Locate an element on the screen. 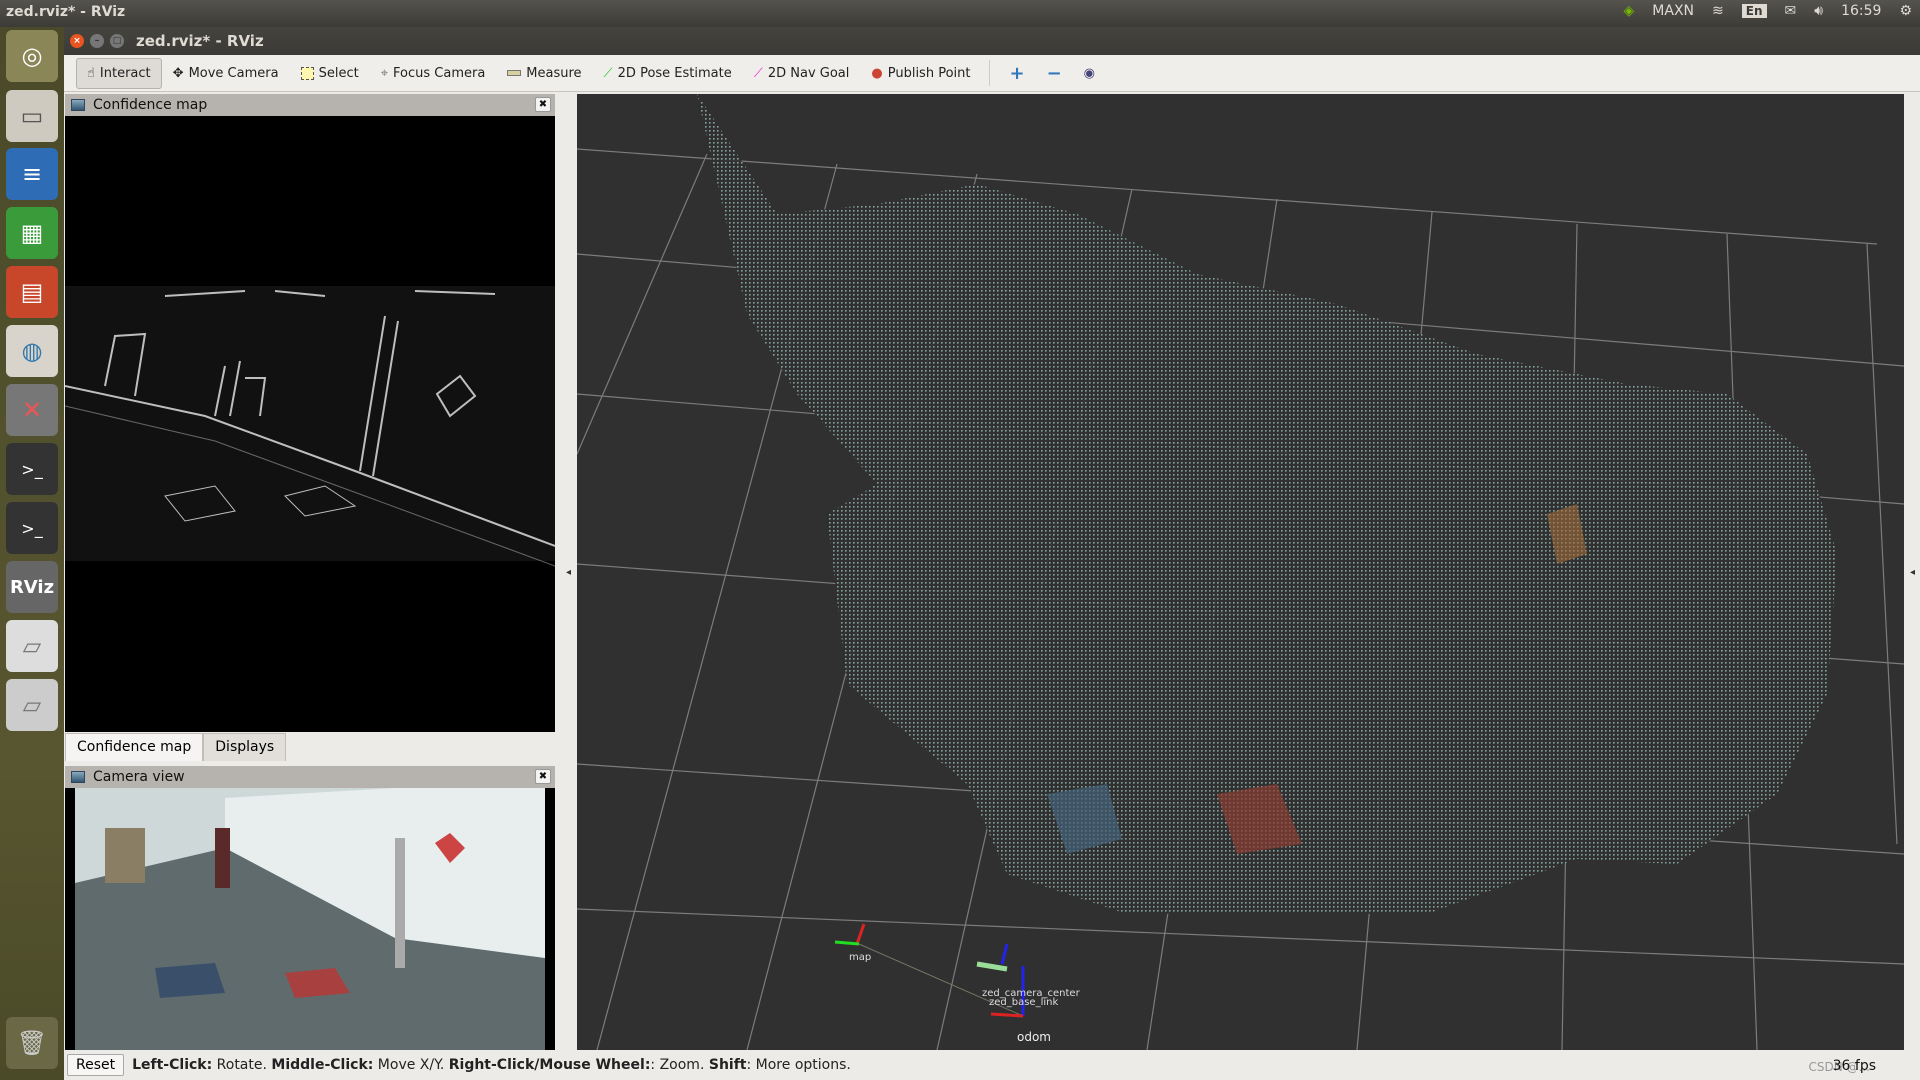  volume-icon: 🔊︎ is located at coordinates (1818, 11).